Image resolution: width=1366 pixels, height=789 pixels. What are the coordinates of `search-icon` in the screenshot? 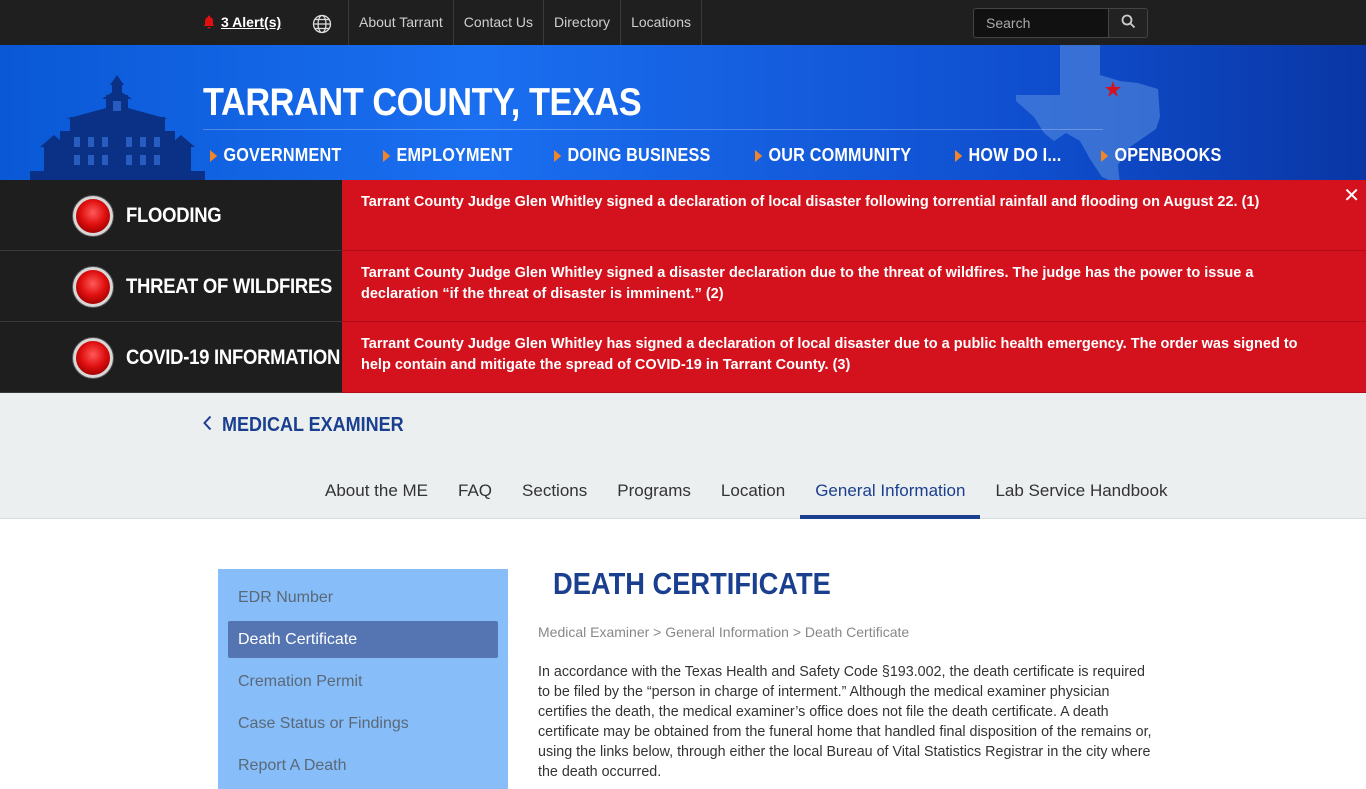 It's located at (1128, 23).